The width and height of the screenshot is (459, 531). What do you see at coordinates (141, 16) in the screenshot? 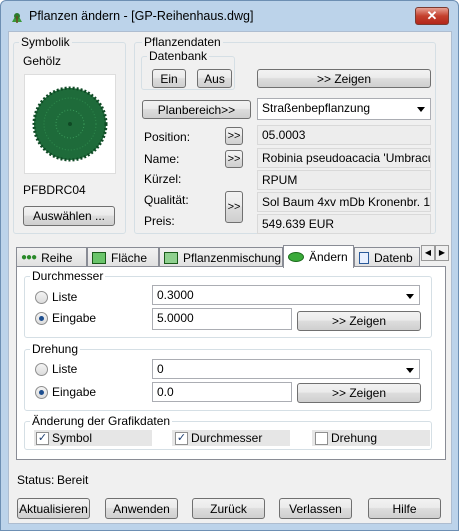
I see `window-title: Pflanzen ändern - [GP-Reihenhaus.dwg]` at bounding box center [141, 16].